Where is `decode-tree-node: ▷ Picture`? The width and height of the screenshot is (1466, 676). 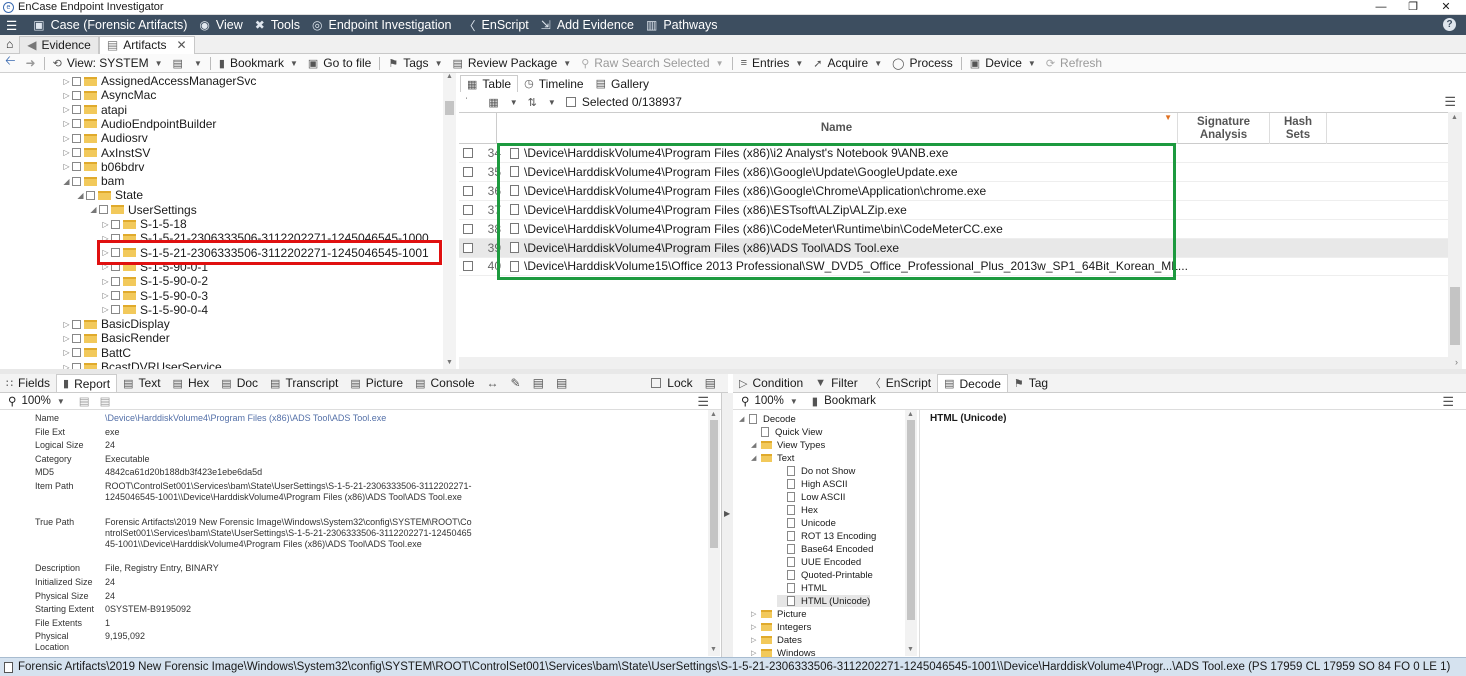
decode-tree-node: ▷ Picture is located at coordinates (779, 614).